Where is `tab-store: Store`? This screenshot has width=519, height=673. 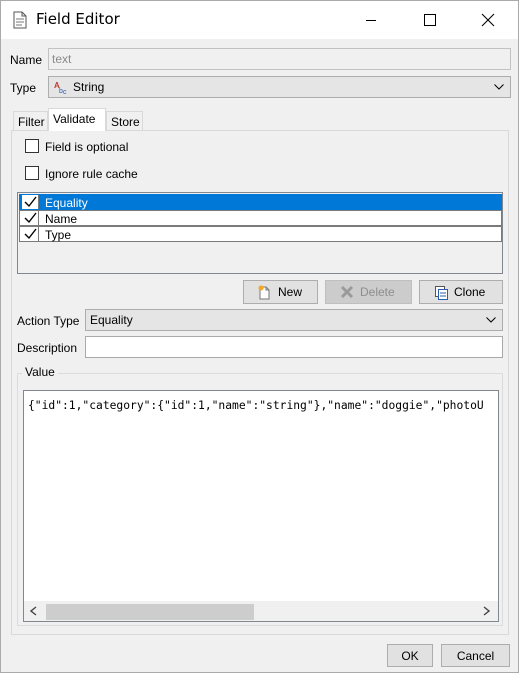
tab-store: Store is located at coordinates (124, 120).